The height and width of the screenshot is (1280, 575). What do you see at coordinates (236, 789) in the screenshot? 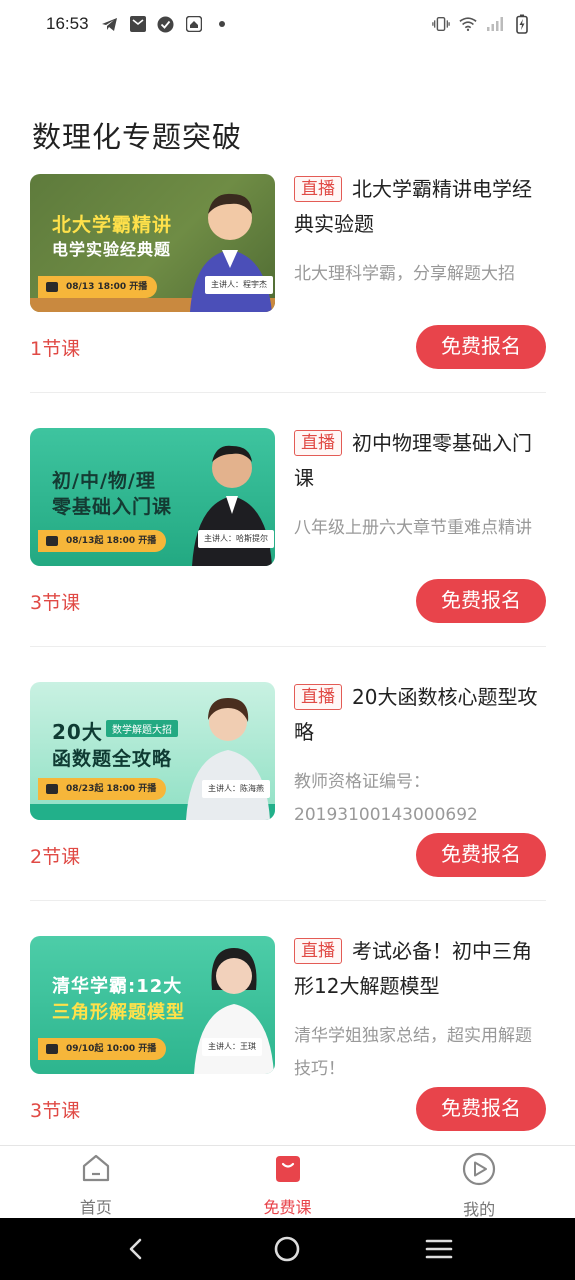
I see `thumb-teacher: 主讲人：陈海燕` at bounding box center [236, 789].